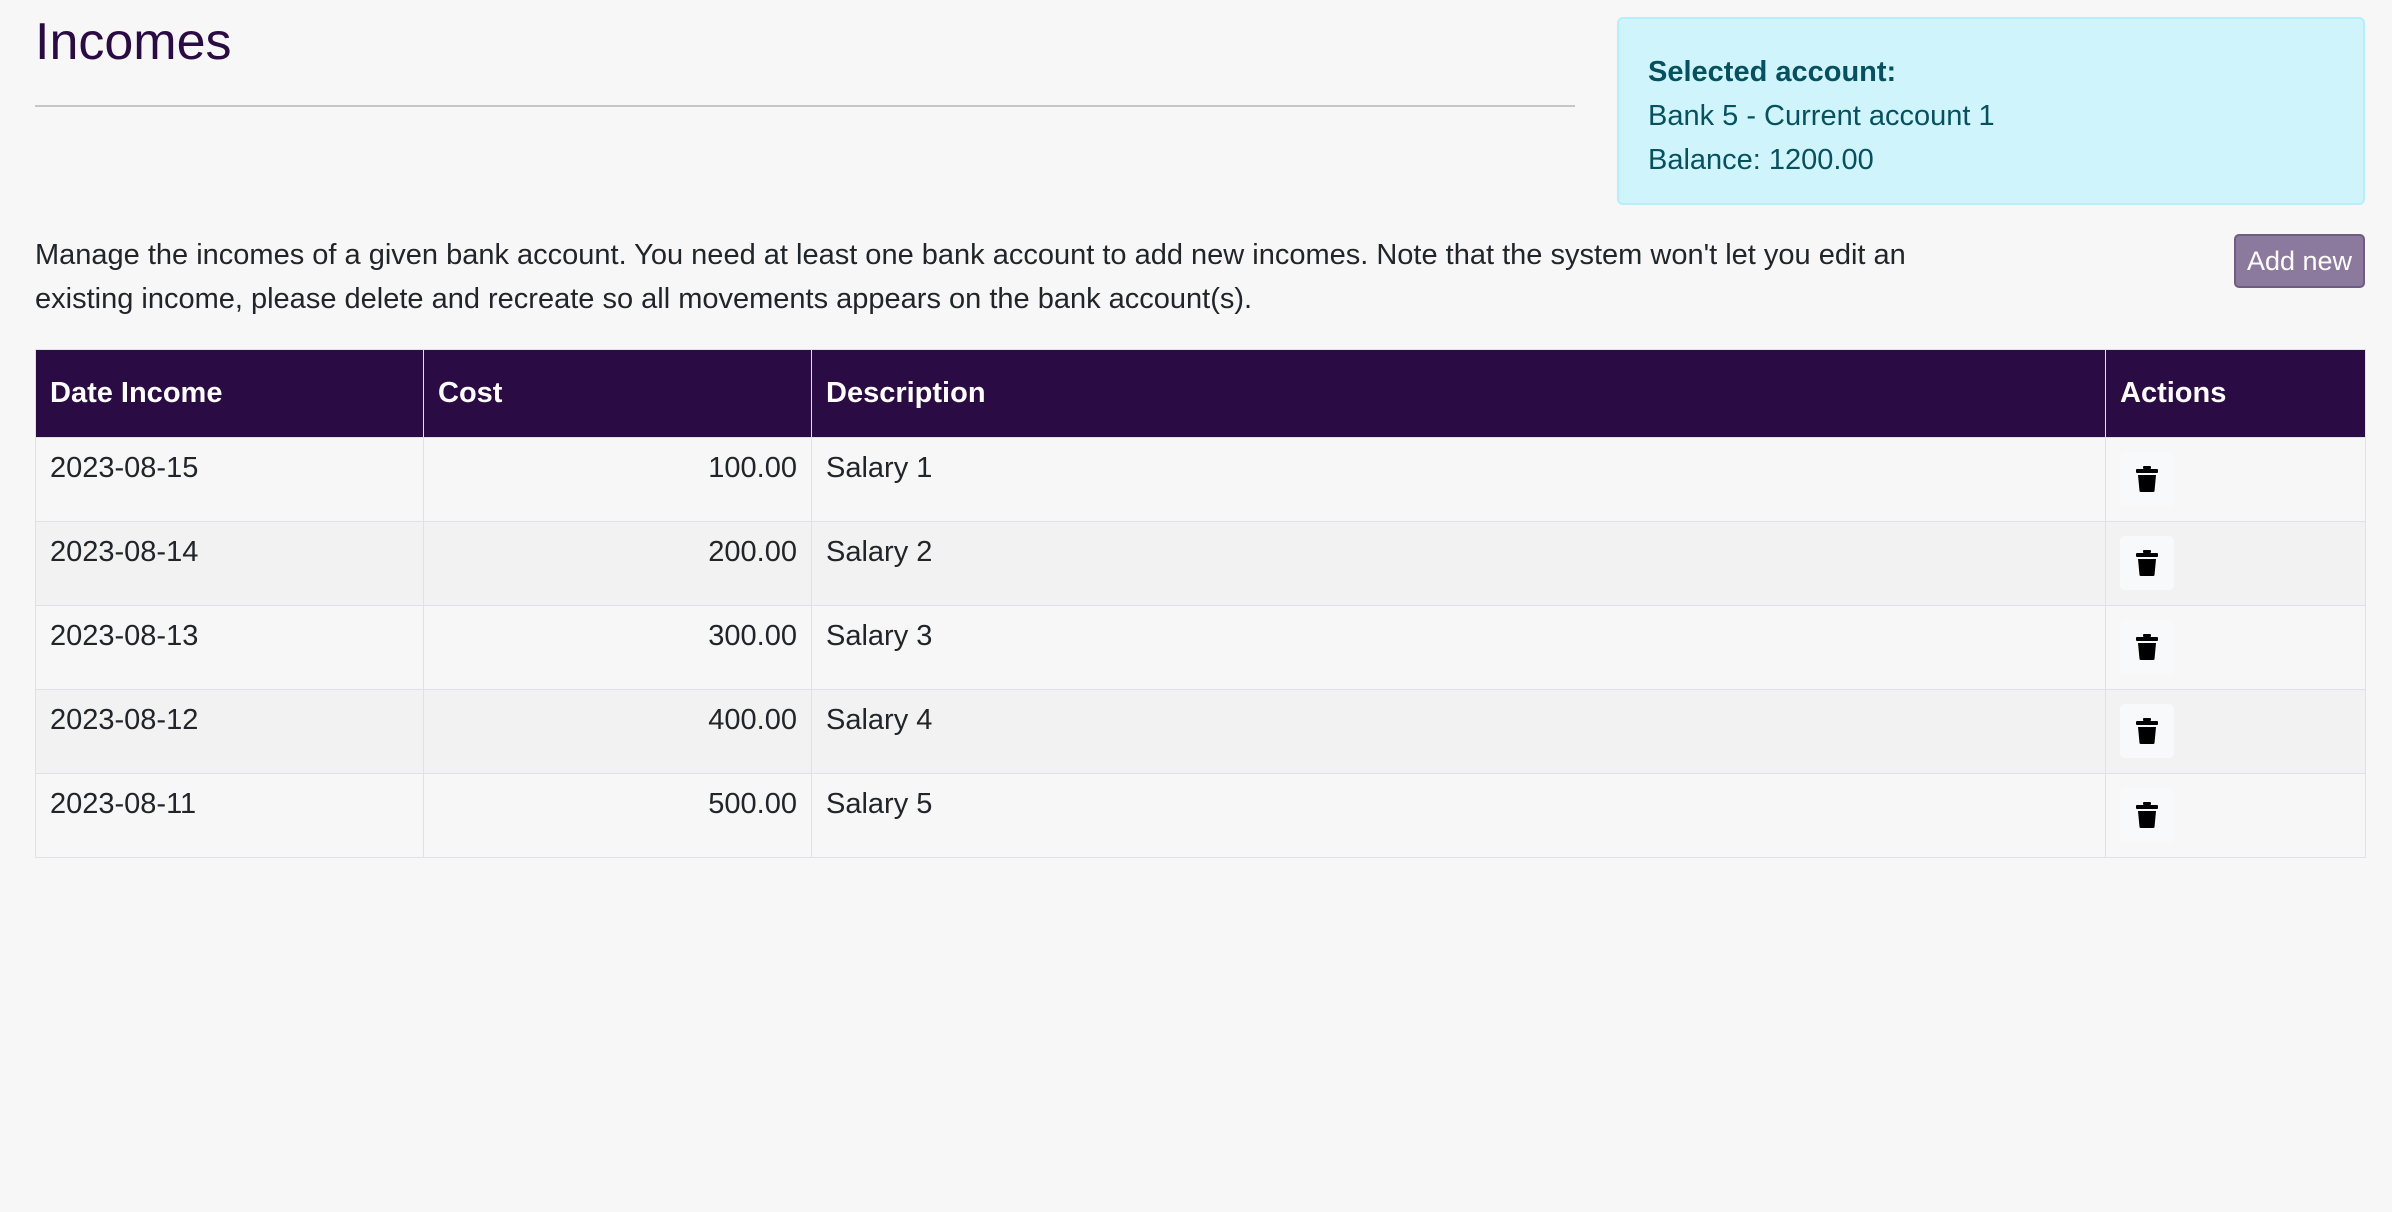  What do you see at coordinates (229, 731) in the screenshot?
I see `cell-date: 2023-08-12` at bounding box center [229, 731].